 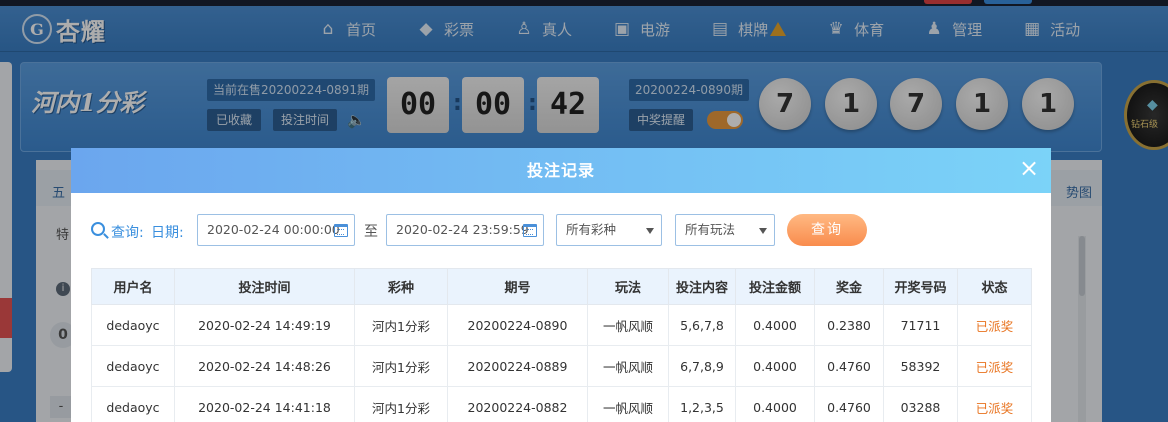 What do you see at coordinates (628, 286) in the screenshot?
I see `column-header: 玩法` at bounding box center [628, 286].